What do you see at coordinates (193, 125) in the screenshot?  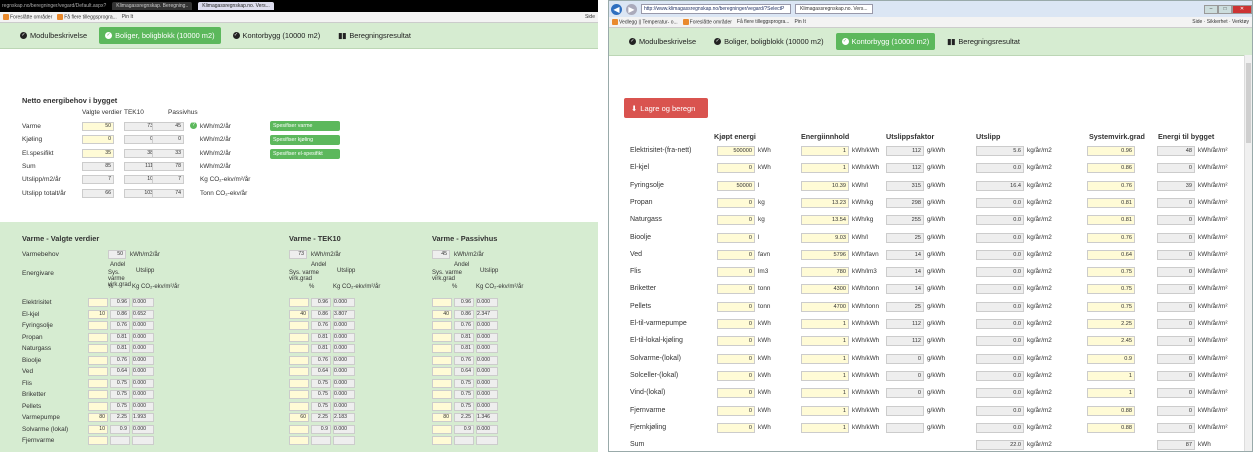 I see `help-icon: ?` at bounding box center [193, 125].